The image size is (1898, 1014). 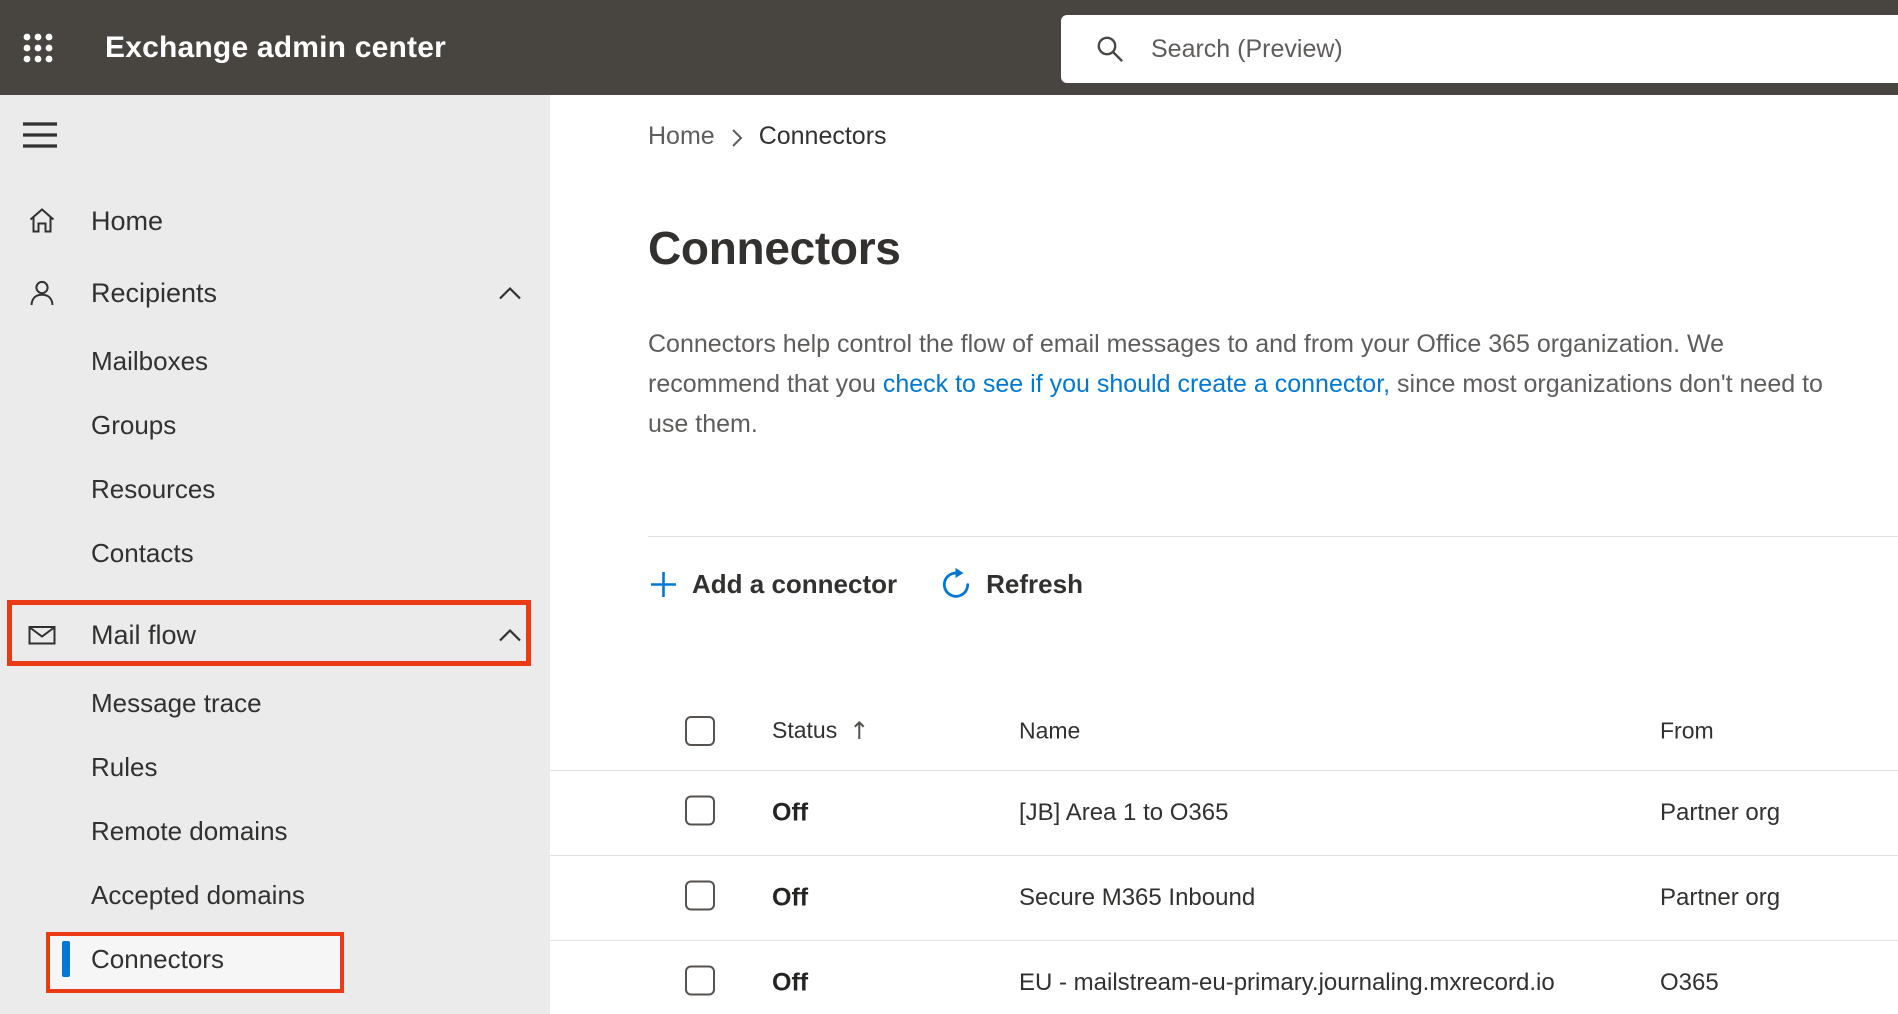 I want to click on select-all-checkbox, so click(x=700, y=730).